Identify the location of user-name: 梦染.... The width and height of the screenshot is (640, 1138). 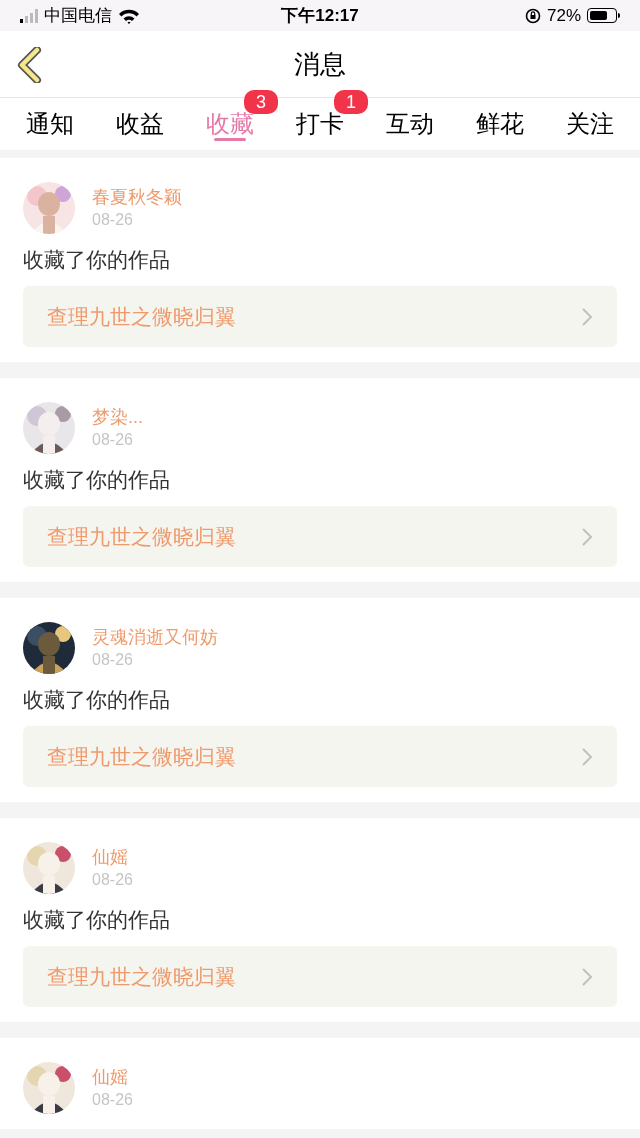
(117, 416).